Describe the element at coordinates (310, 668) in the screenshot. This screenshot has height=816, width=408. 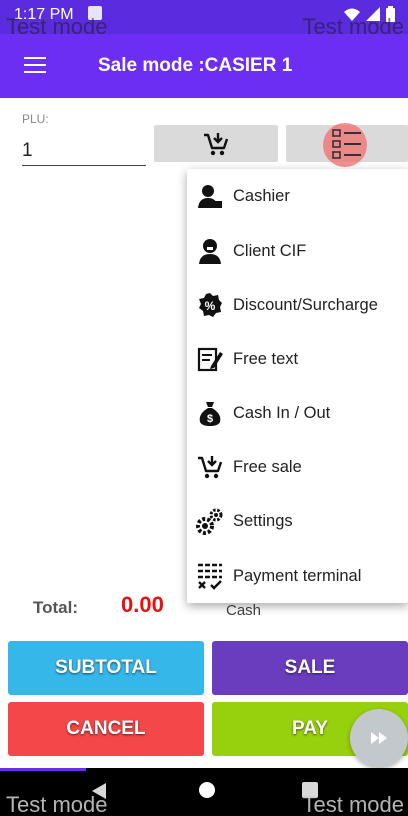
I see `sale-button: SALE` at that location.